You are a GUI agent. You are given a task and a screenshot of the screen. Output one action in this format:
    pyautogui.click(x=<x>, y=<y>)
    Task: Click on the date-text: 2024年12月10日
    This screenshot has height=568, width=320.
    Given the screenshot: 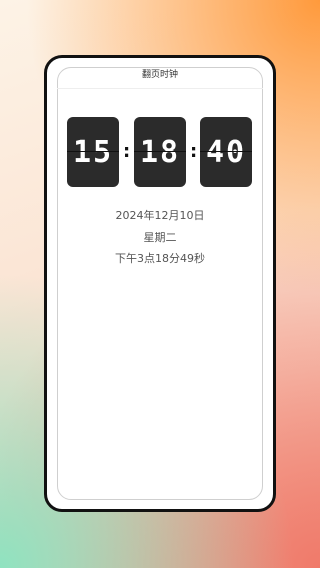 What is the action you would take?
    pyautogui.click(x=160, y=215)
    